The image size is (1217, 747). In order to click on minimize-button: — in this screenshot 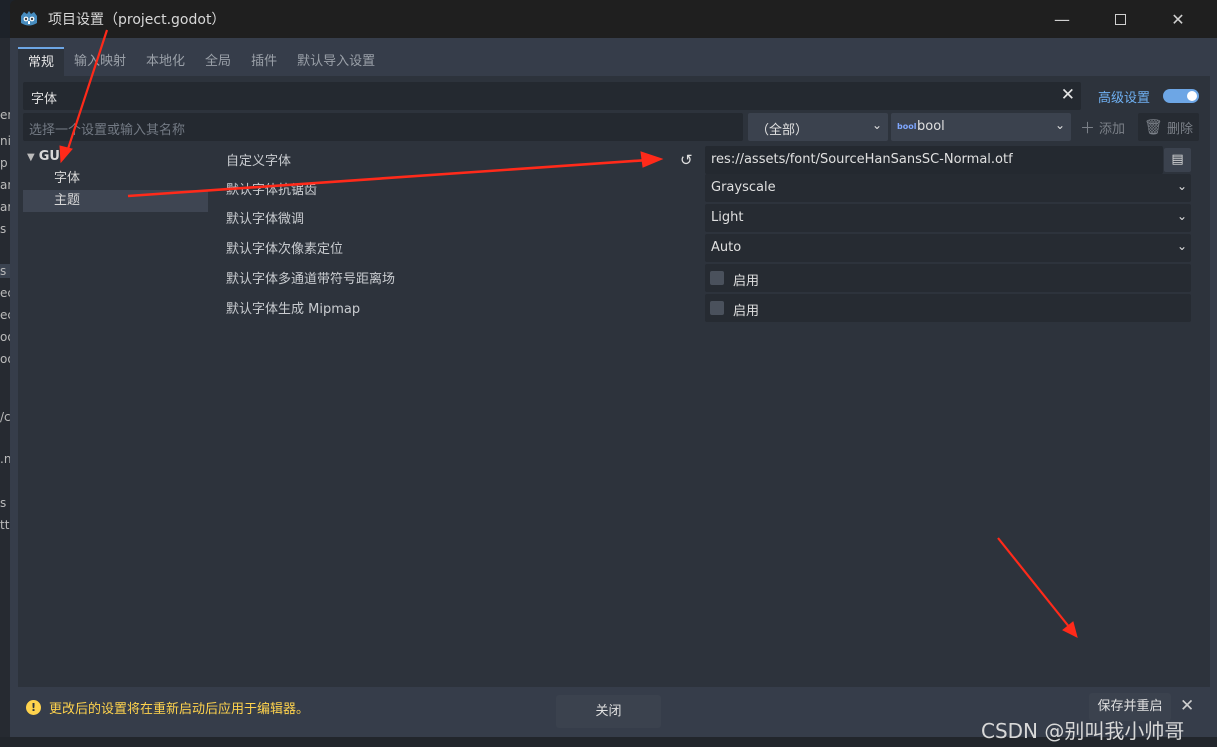, I will do `click(1062, 19)`.